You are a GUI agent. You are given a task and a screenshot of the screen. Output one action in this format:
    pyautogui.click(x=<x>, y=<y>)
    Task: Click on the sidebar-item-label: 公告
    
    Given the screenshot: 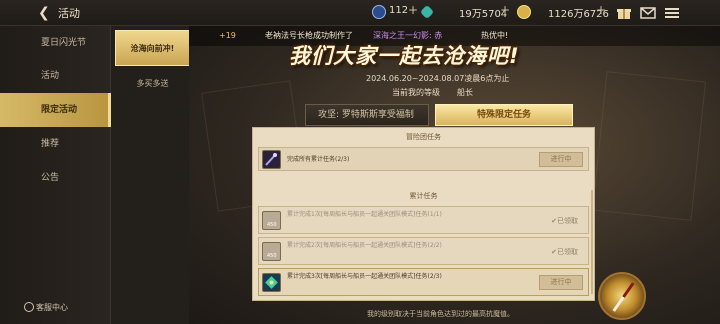 What is the action you would take?
    pyautogui.click(x=50, y=178)
    